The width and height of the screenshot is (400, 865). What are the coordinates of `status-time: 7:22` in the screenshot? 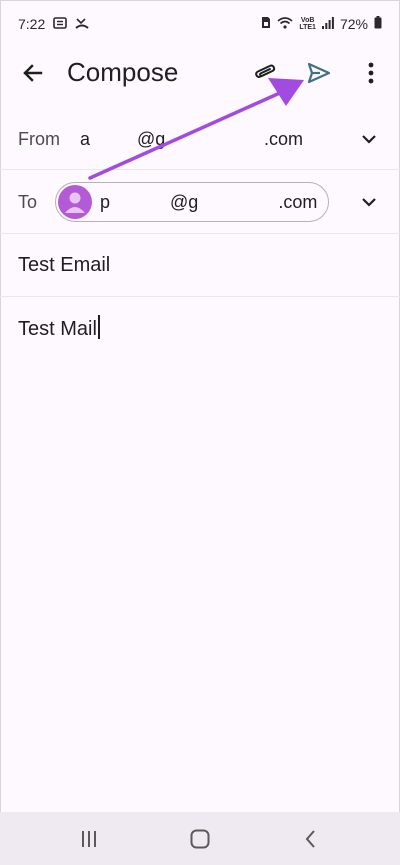 It's located at (32, 24).